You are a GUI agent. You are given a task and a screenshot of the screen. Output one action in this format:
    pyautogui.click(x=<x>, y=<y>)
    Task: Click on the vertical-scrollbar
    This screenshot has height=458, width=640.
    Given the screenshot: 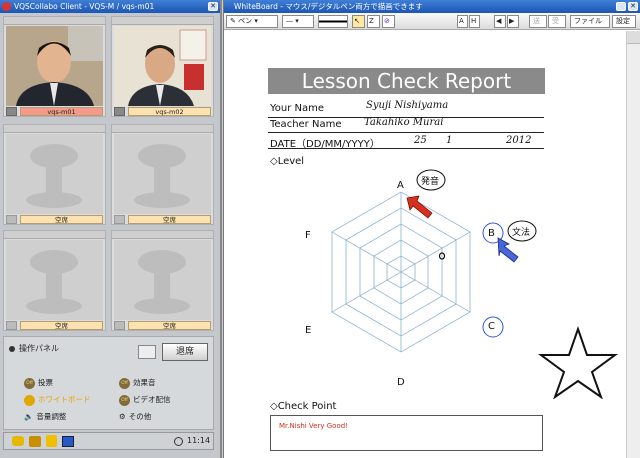 What is the action you would take?
    pyautogui.click(x=633, y=244)
    